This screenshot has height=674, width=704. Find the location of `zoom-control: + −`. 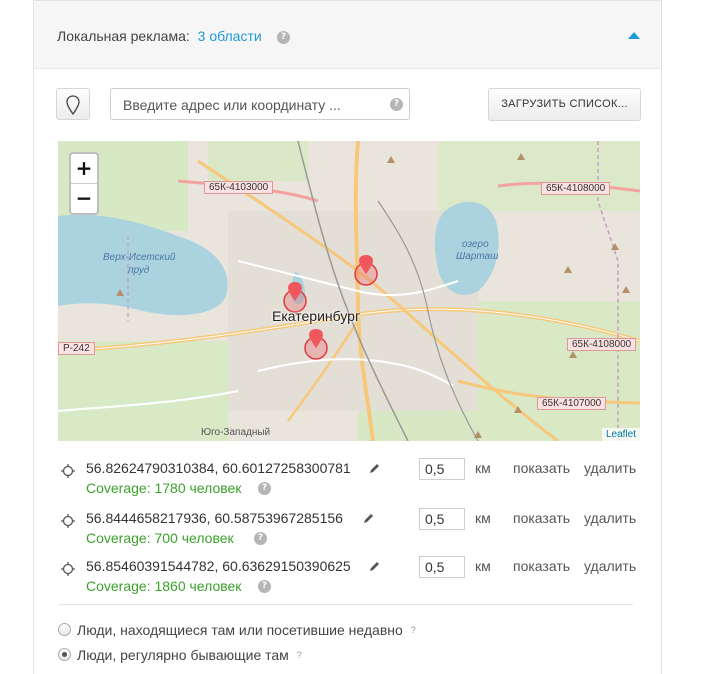

zoom-control: + − is located at coordinates (84, 183).